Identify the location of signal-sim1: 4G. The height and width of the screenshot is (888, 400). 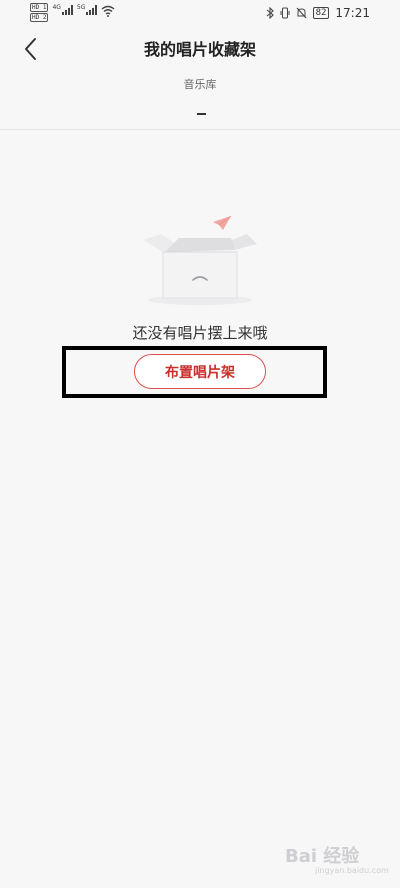
(62, 9).